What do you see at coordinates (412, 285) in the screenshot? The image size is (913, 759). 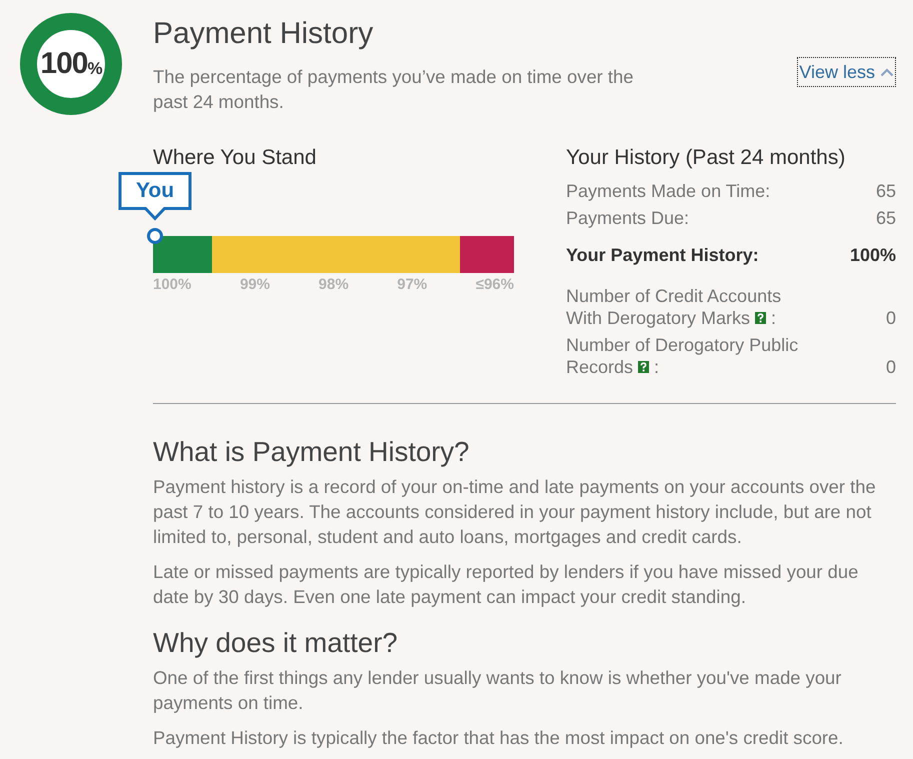 I see `scale-label: 97%` at bounding box center [412, 285].